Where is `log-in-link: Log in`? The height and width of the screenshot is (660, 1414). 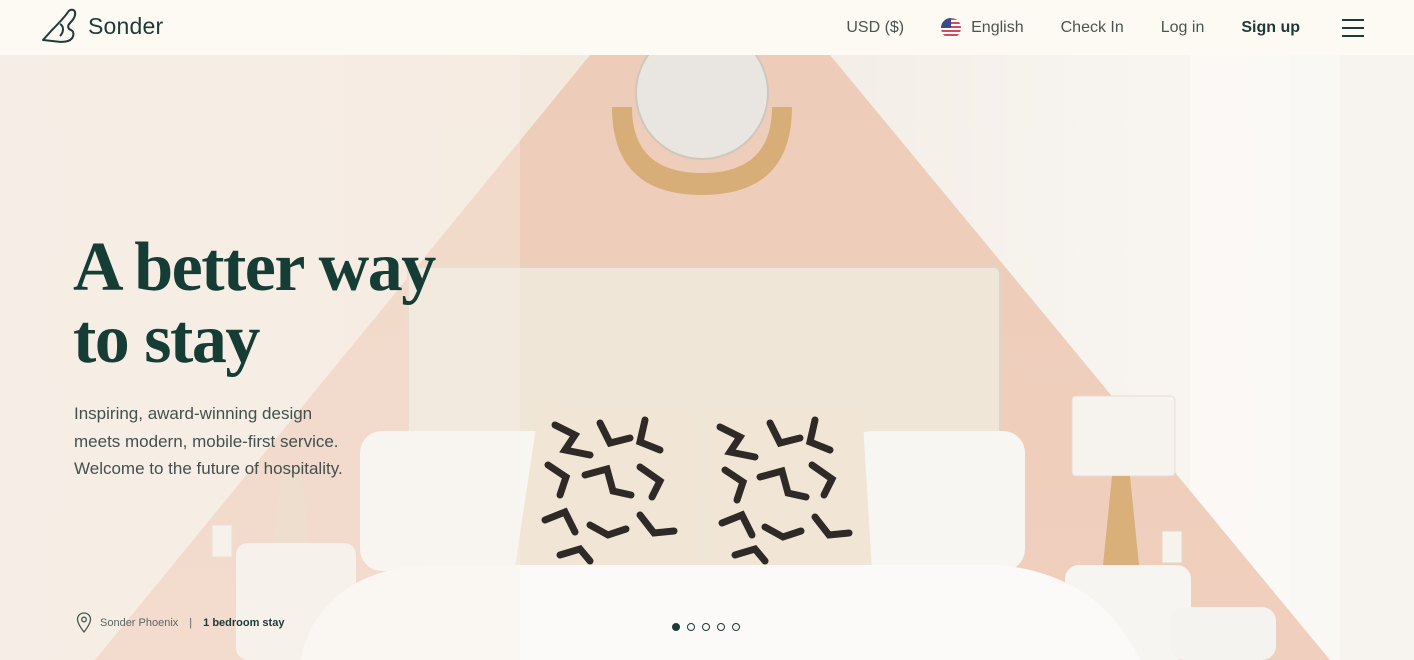
log-in-link: Log in is located at coordinates (1183, 28).